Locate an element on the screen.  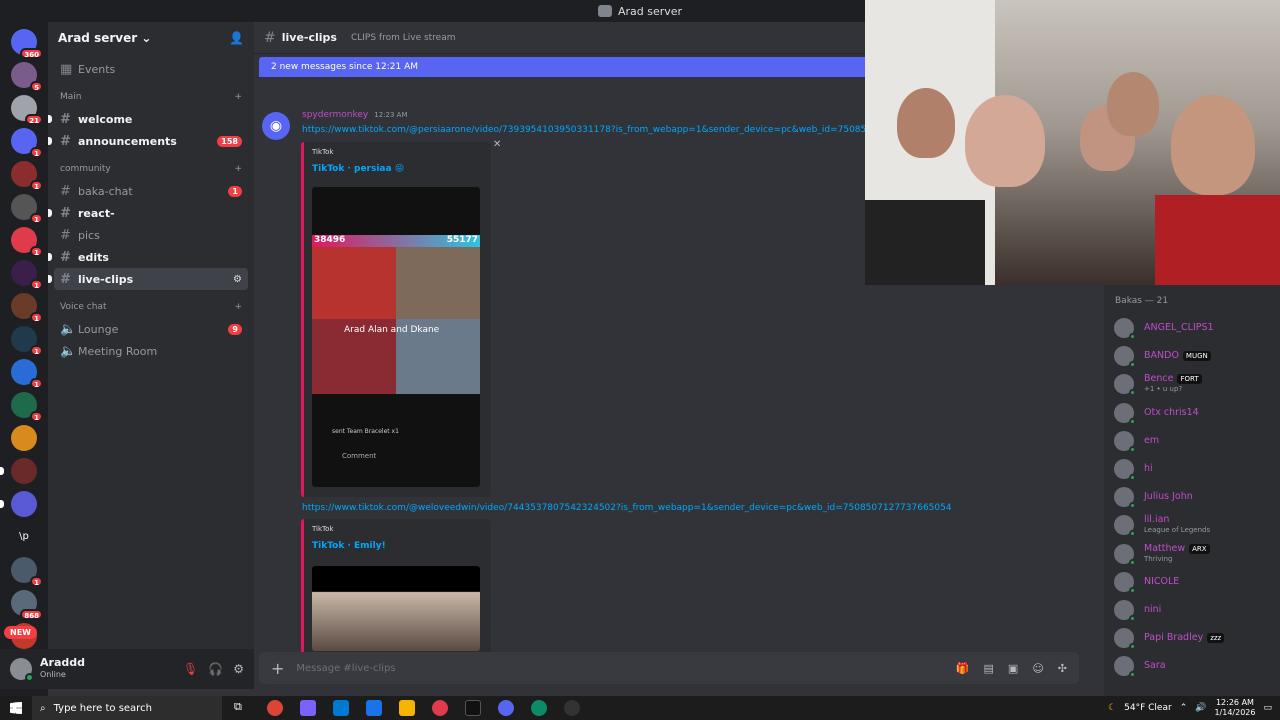
member-item: BANDO MUGN is located at coordinates (1194, 357).